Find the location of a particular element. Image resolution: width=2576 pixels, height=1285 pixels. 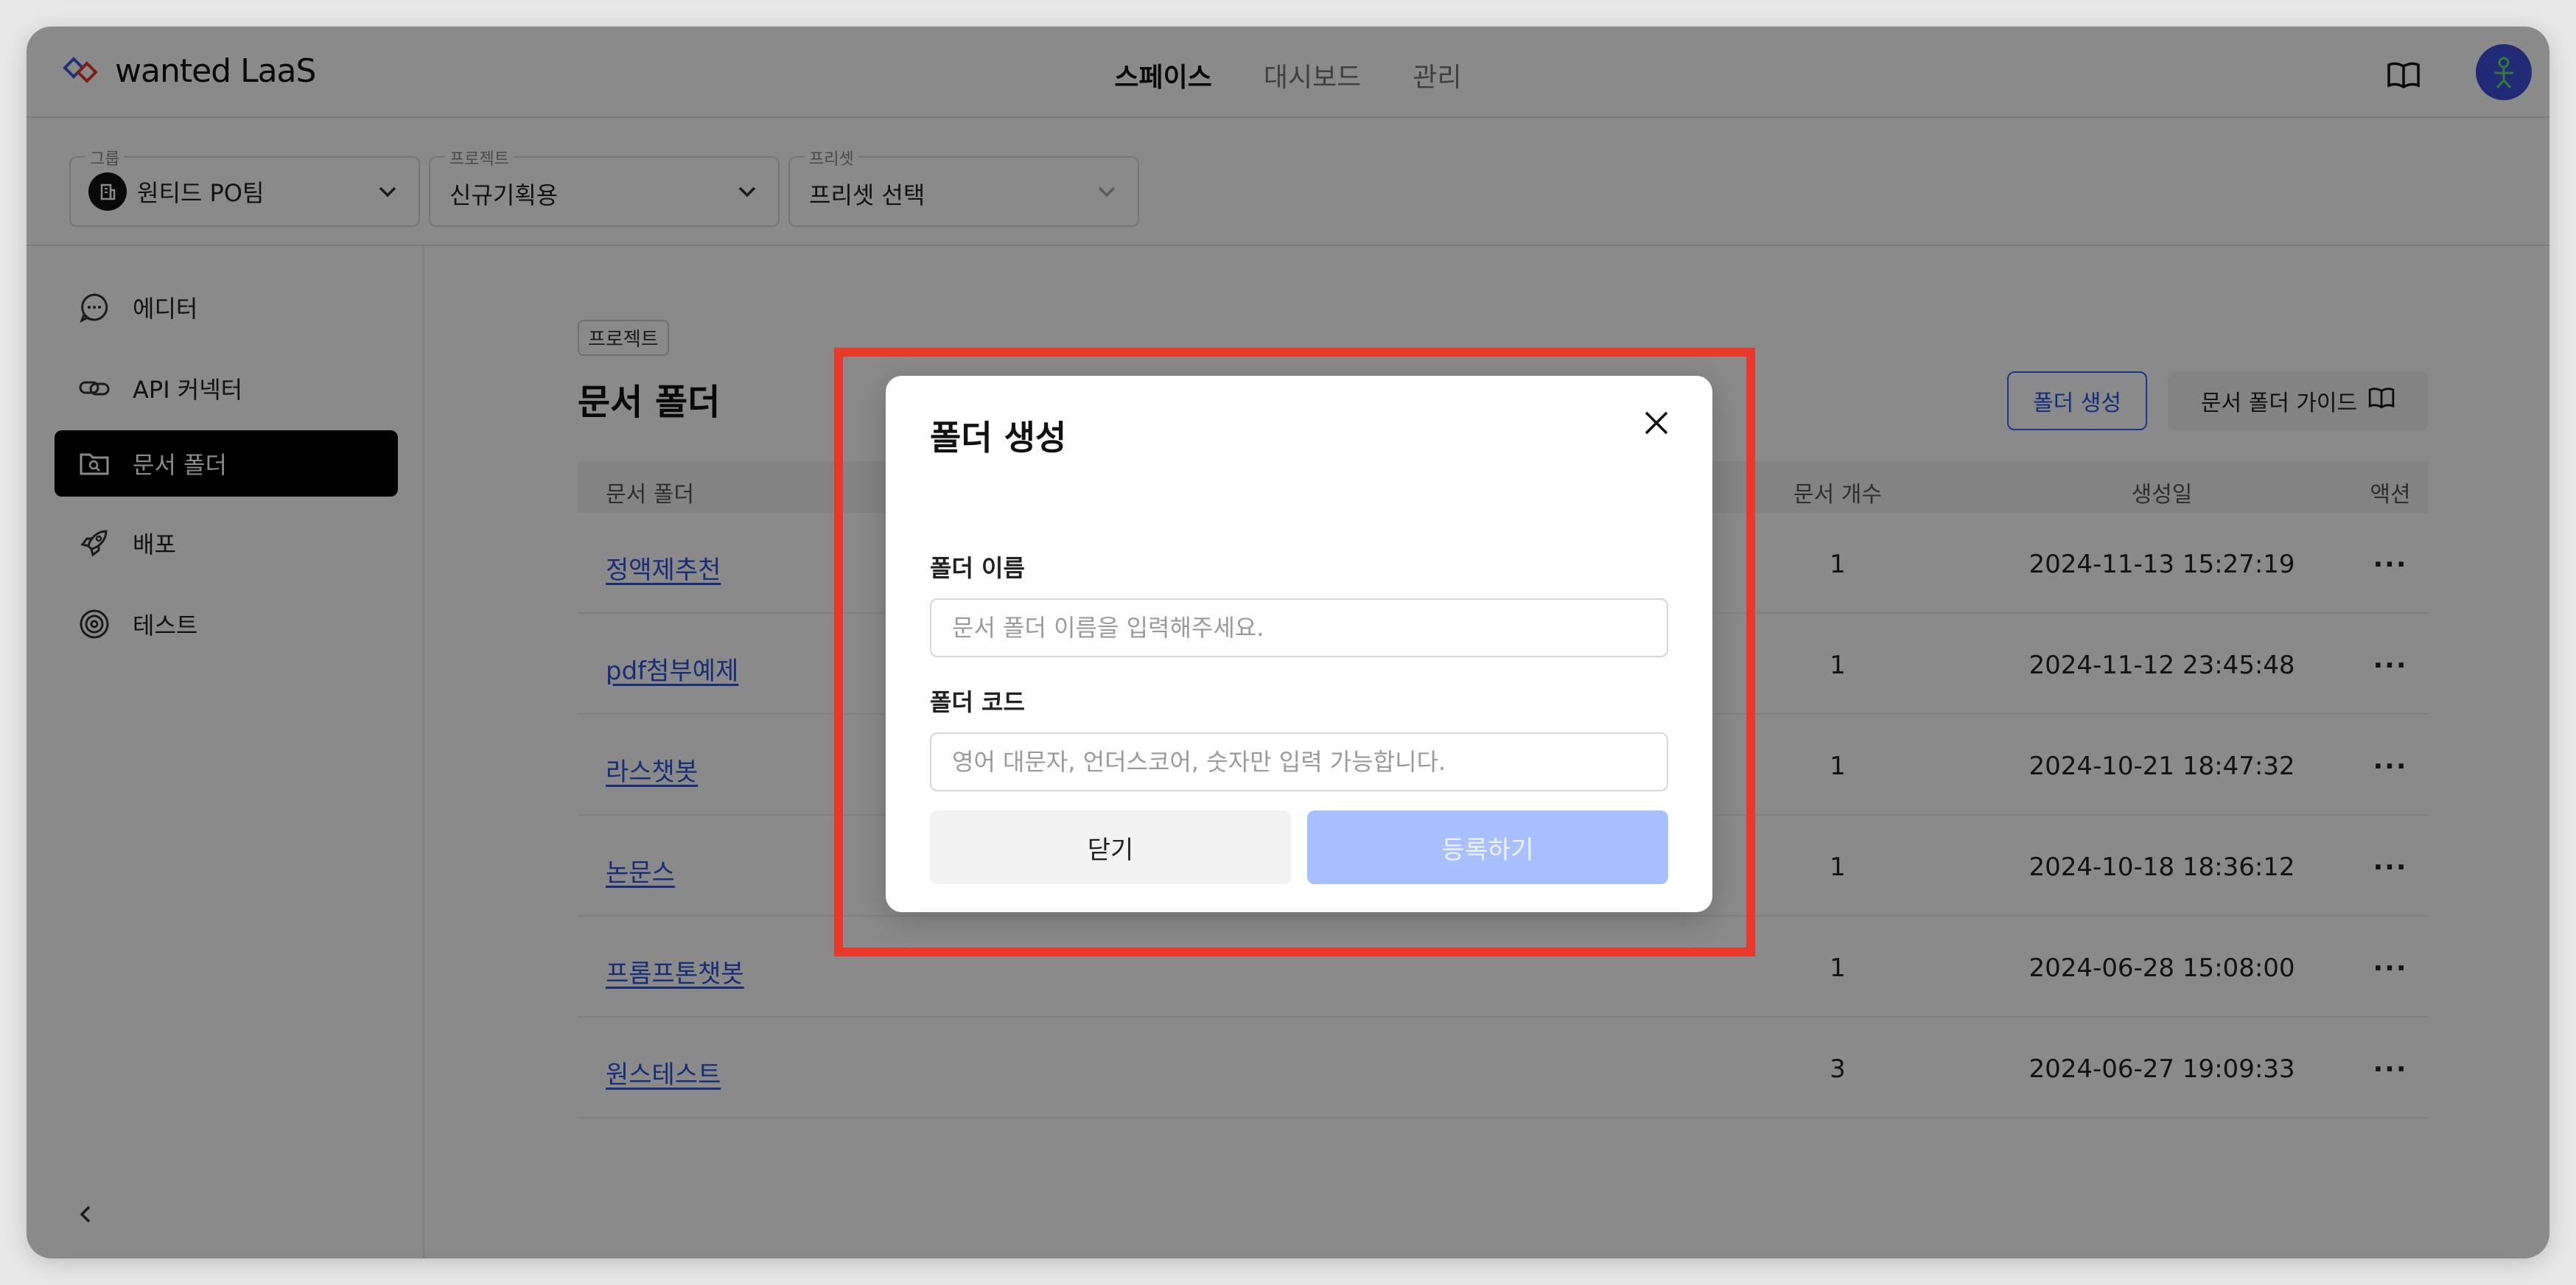

close-icon is located at coordinates (1656, 423).